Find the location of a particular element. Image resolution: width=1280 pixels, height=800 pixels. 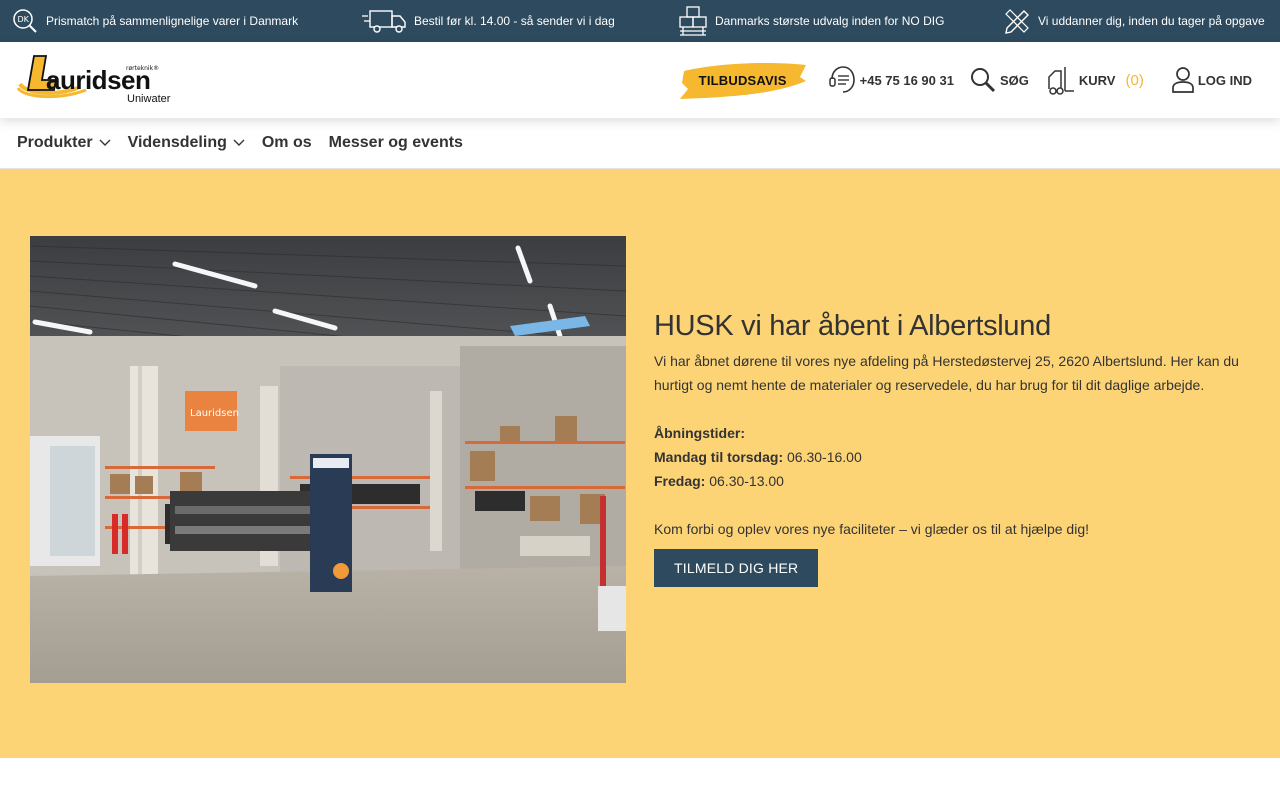

user-icon is located at coordinates (1182, 80).